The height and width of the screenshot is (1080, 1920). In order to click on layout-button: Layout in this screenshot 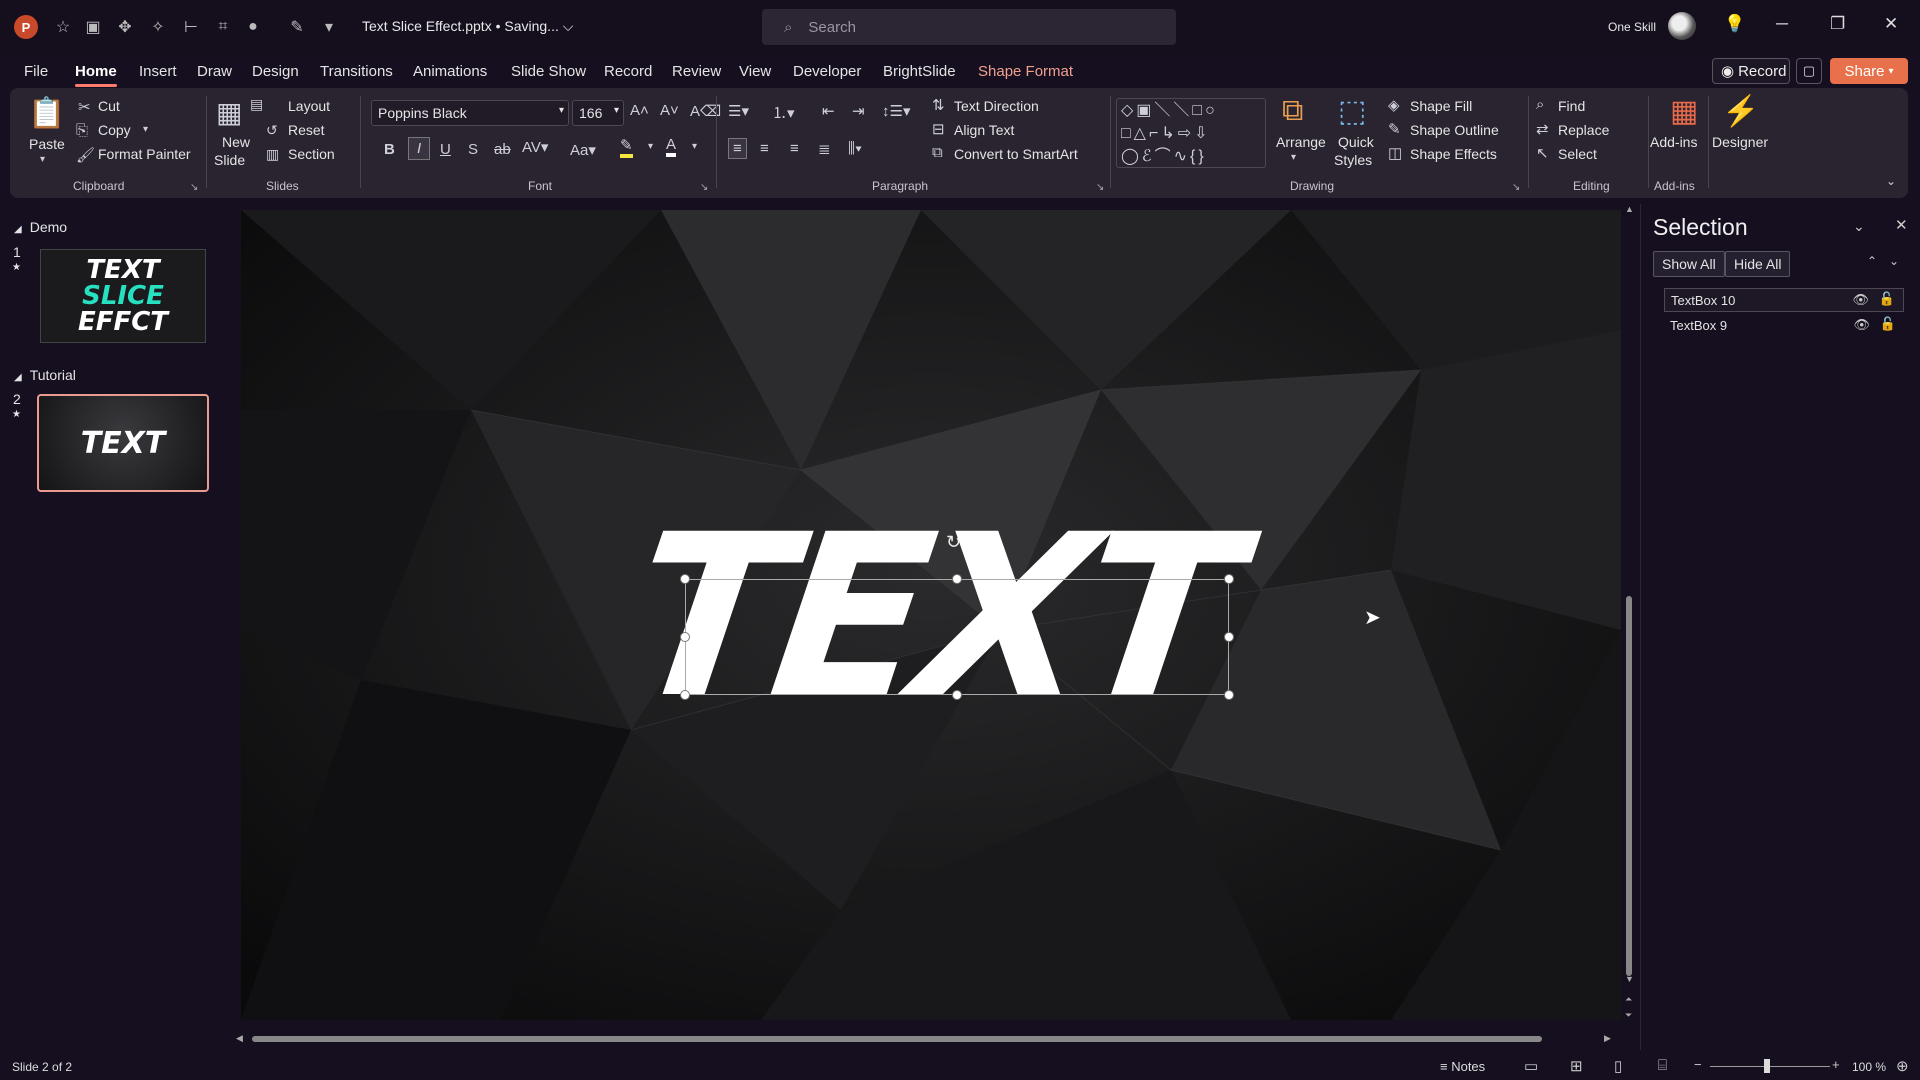, I will do `click(309, 106)`.